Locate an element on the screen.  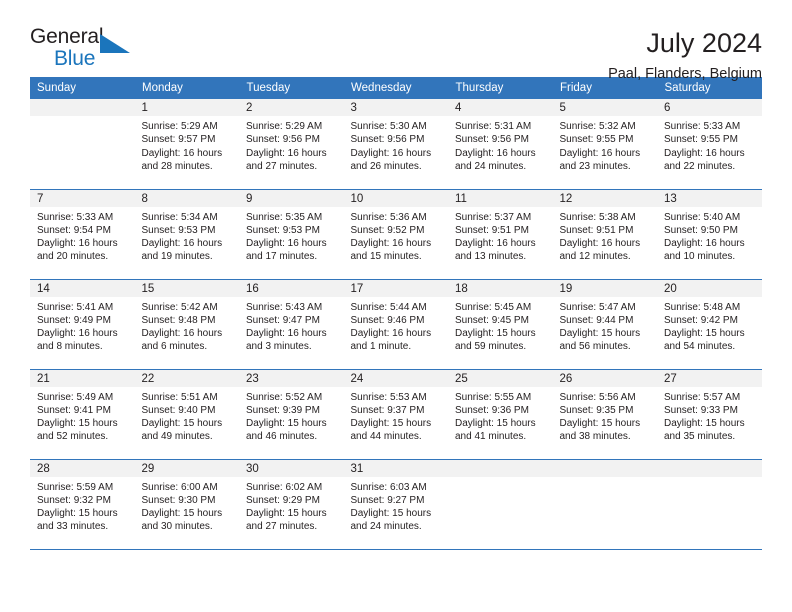
daylight-text: Daylight: 15 hours and 38 minutes. is located at coordinates (600, 430).